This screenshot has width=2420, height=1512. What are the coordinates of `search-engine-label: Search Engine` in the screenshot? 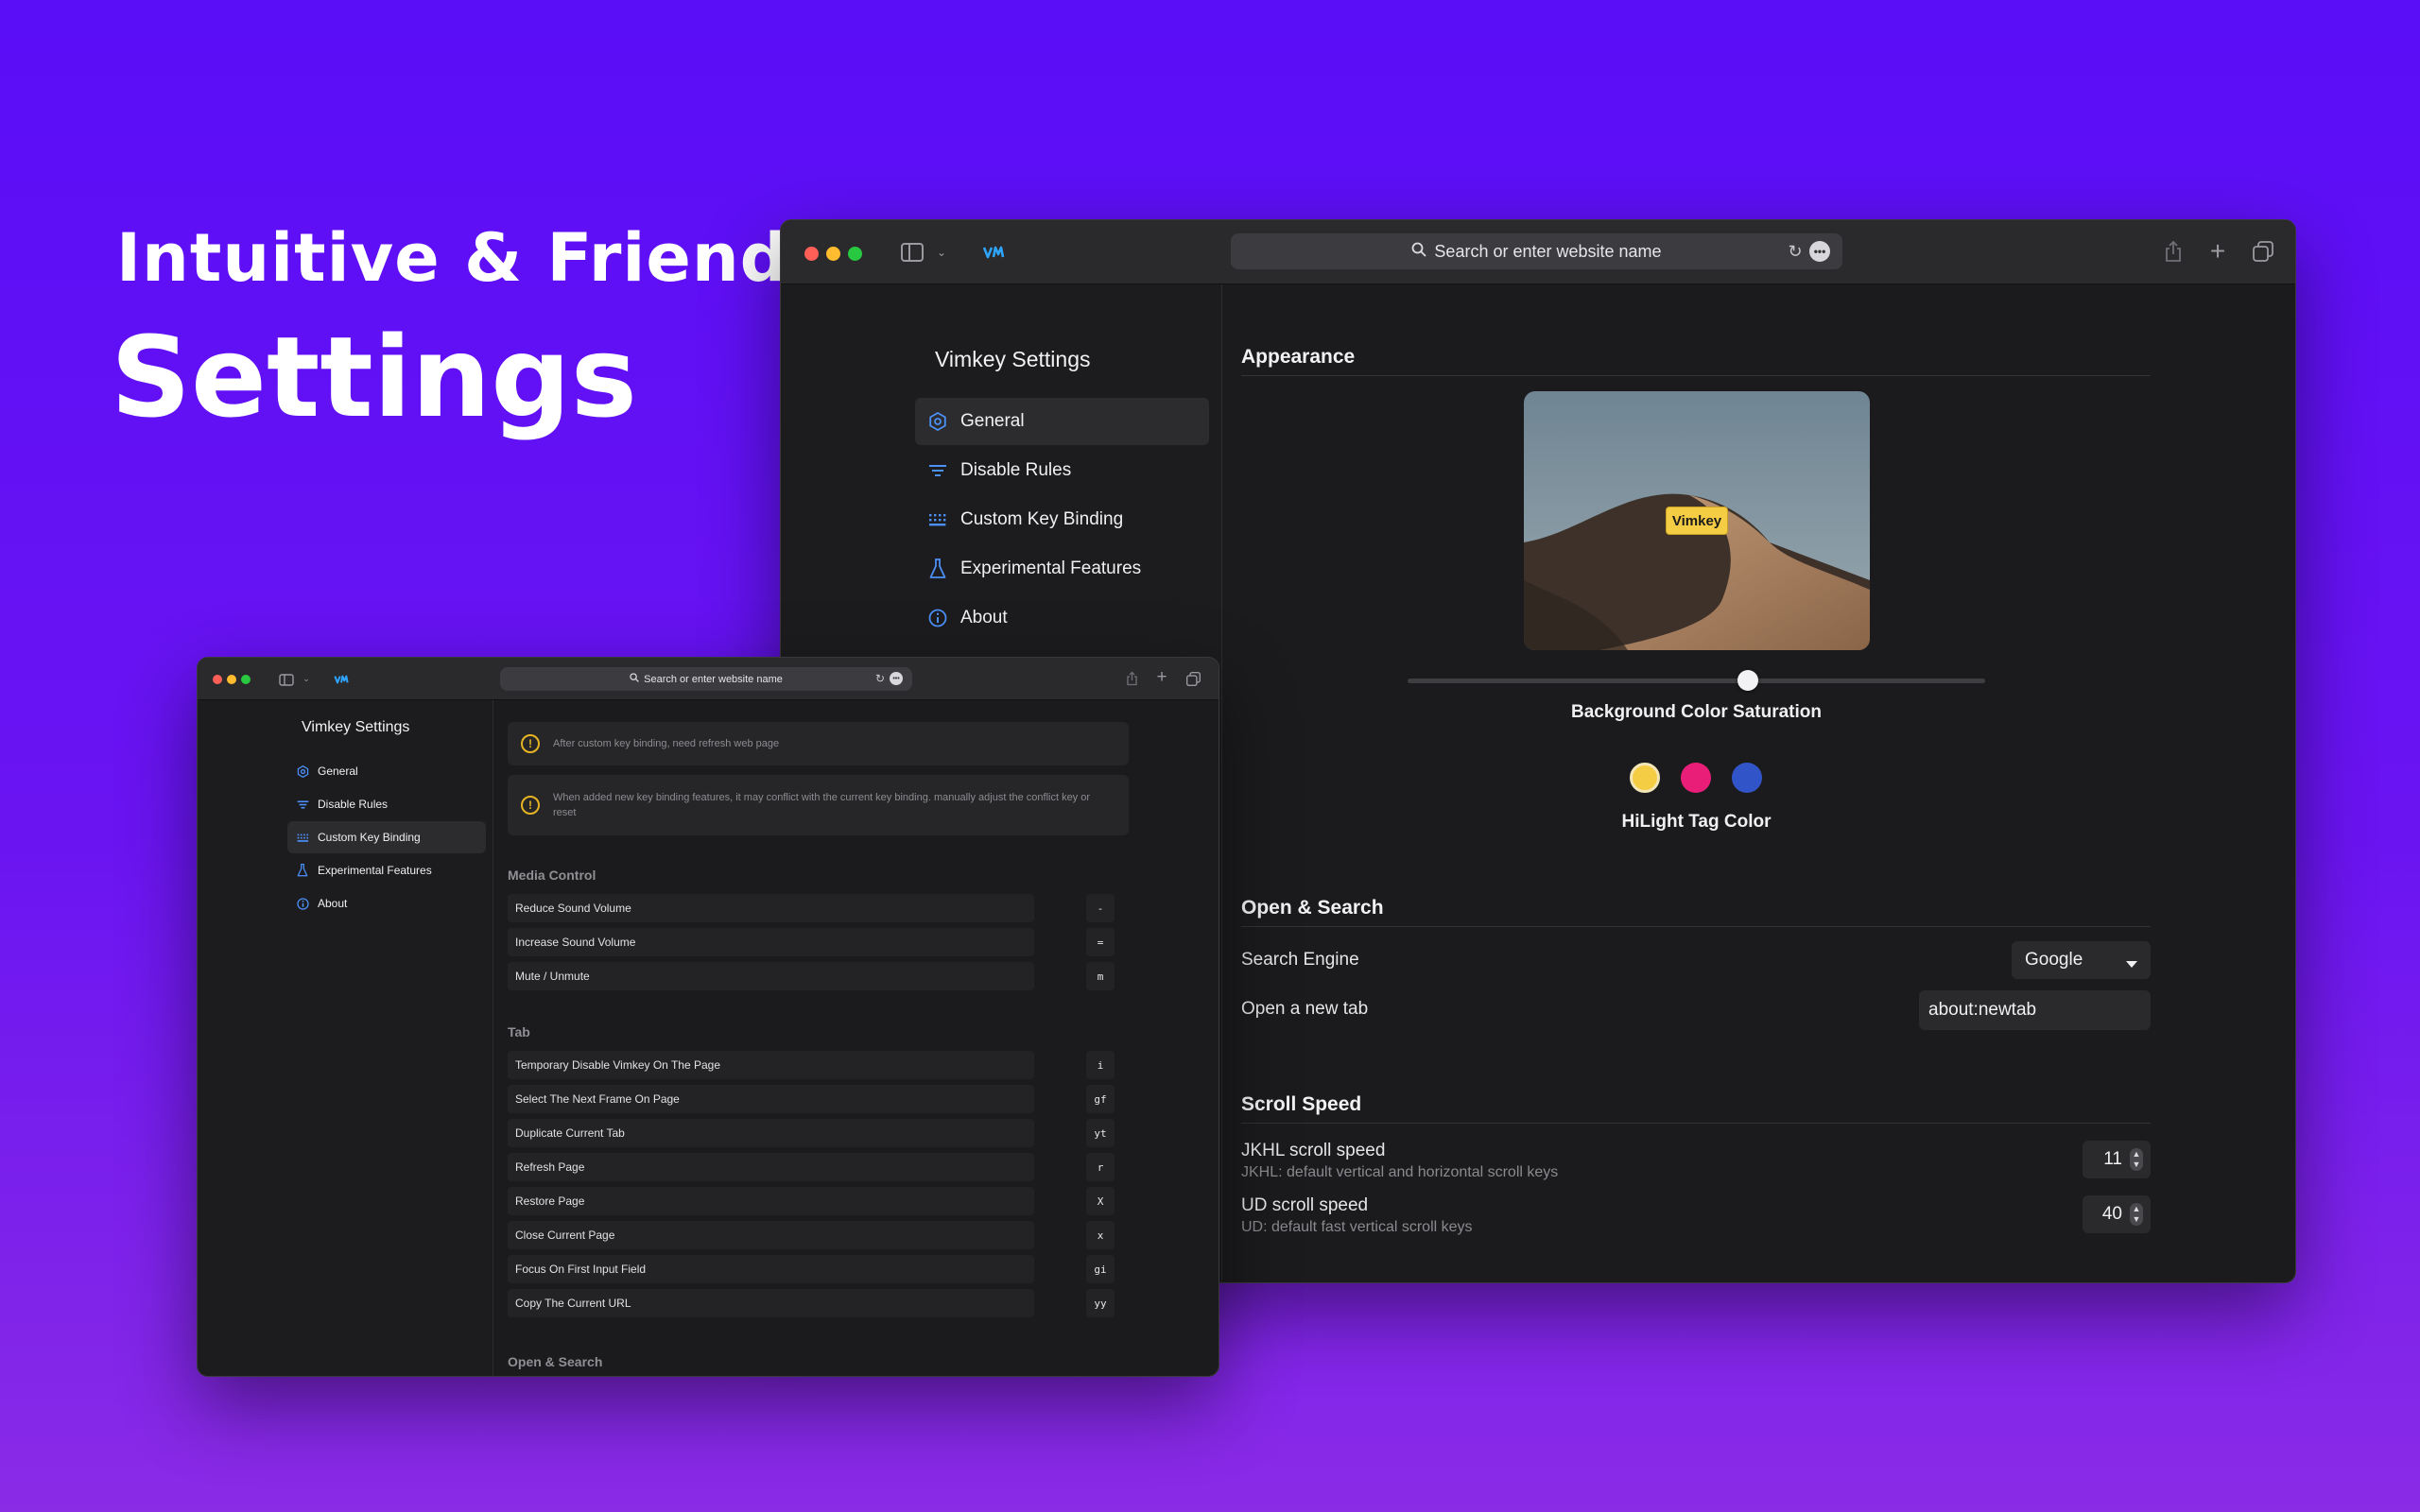 It's located at (1300, 960).